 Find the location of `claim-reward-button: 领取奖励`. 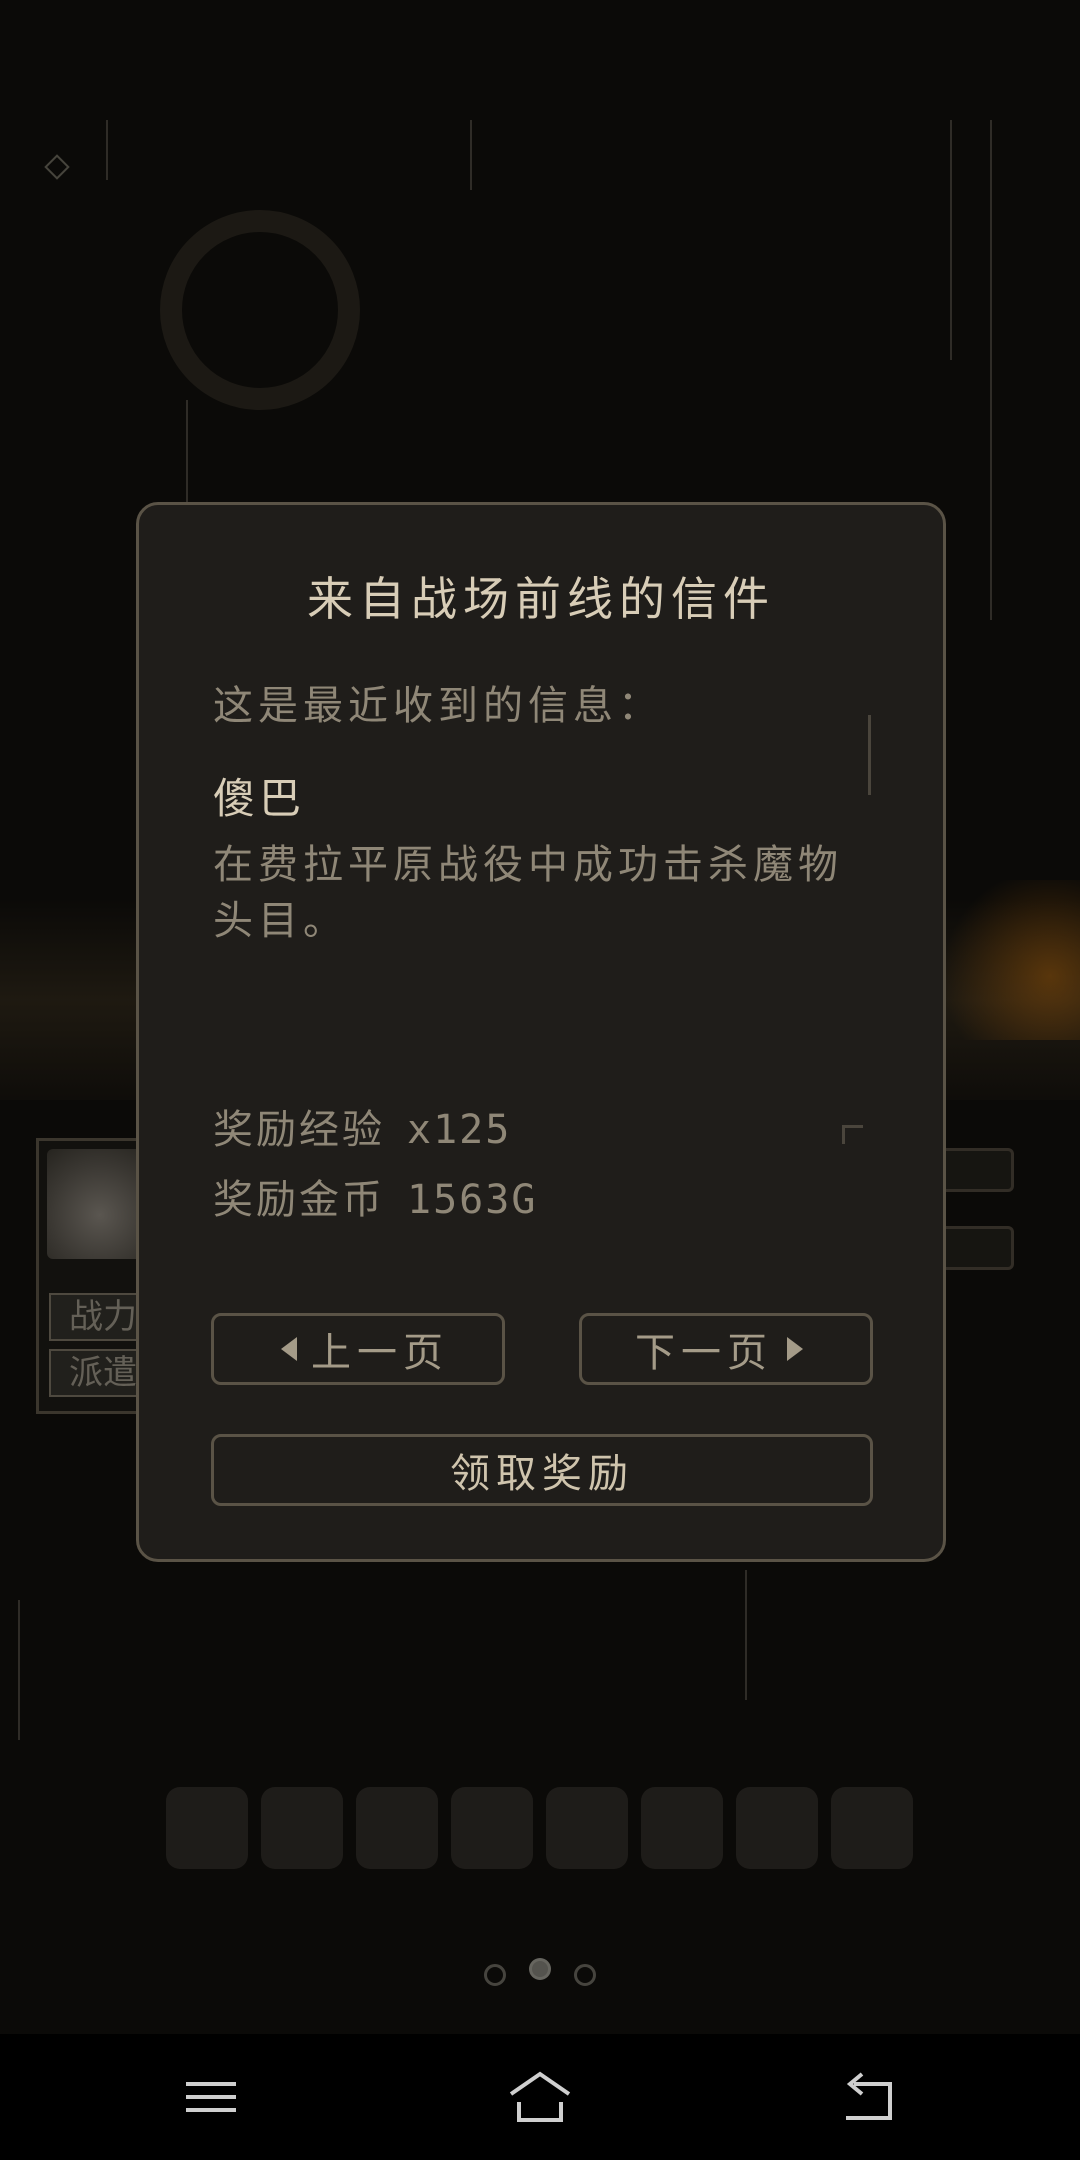

claim-reward-button: 领取奖励 is located at coordinates (542, 1470).